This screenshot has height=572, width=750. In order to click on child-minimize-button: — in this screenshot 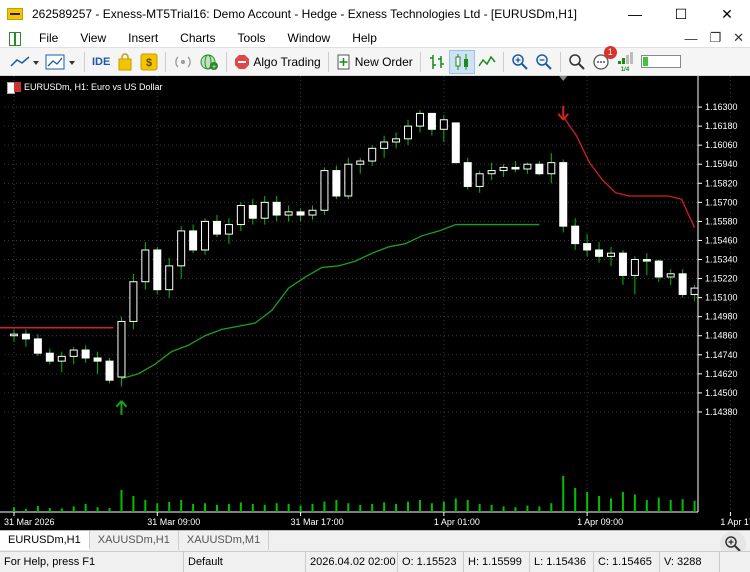, I will do `click(690, 38)`.